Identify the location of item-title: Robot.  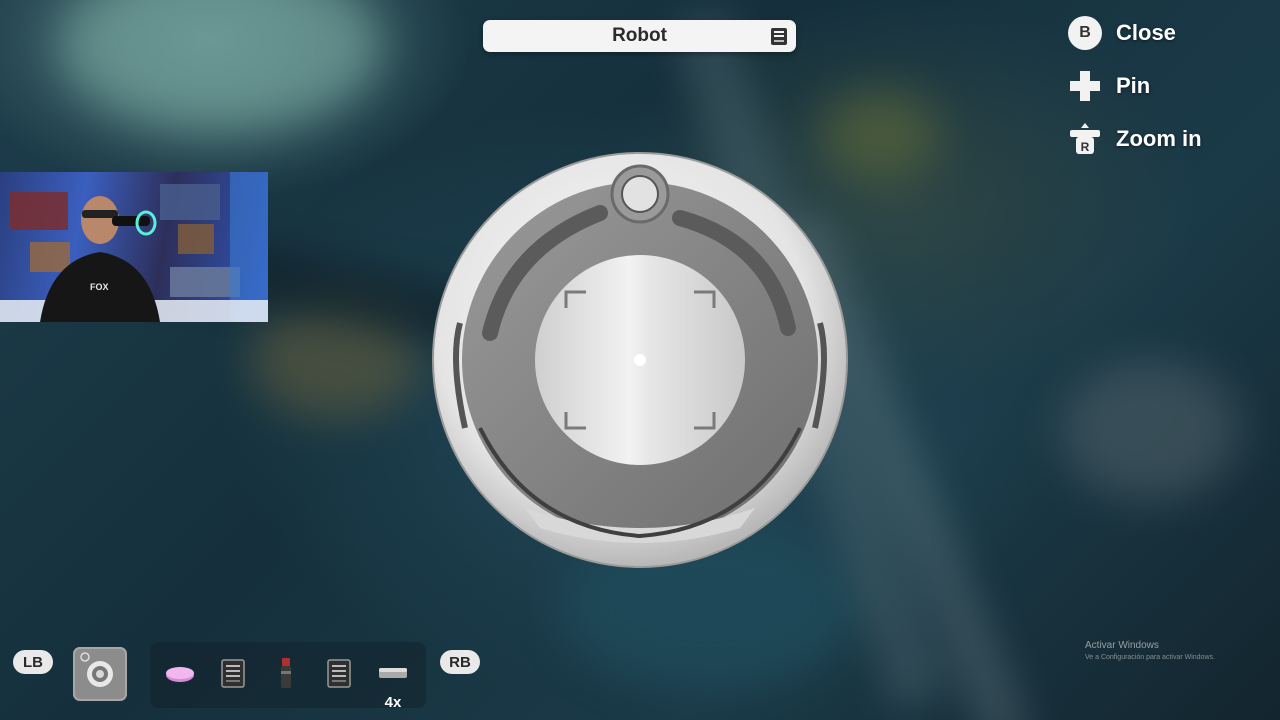
(639, 35).